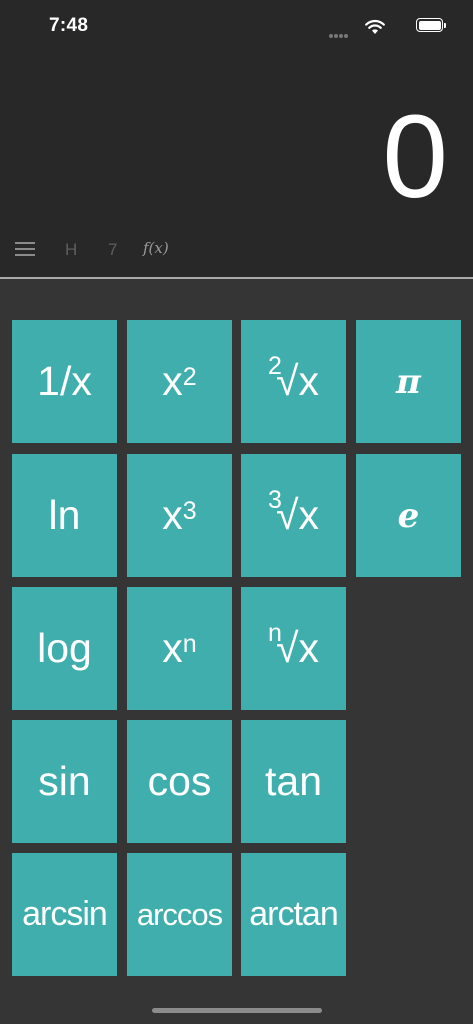 Image resolution: width=473 pixels, height=1024 pixels. What do you see at coordinates (112, 250) in the screenshot?
I see `numeric-keypad-button: 7` at bounding box center [112, 250].